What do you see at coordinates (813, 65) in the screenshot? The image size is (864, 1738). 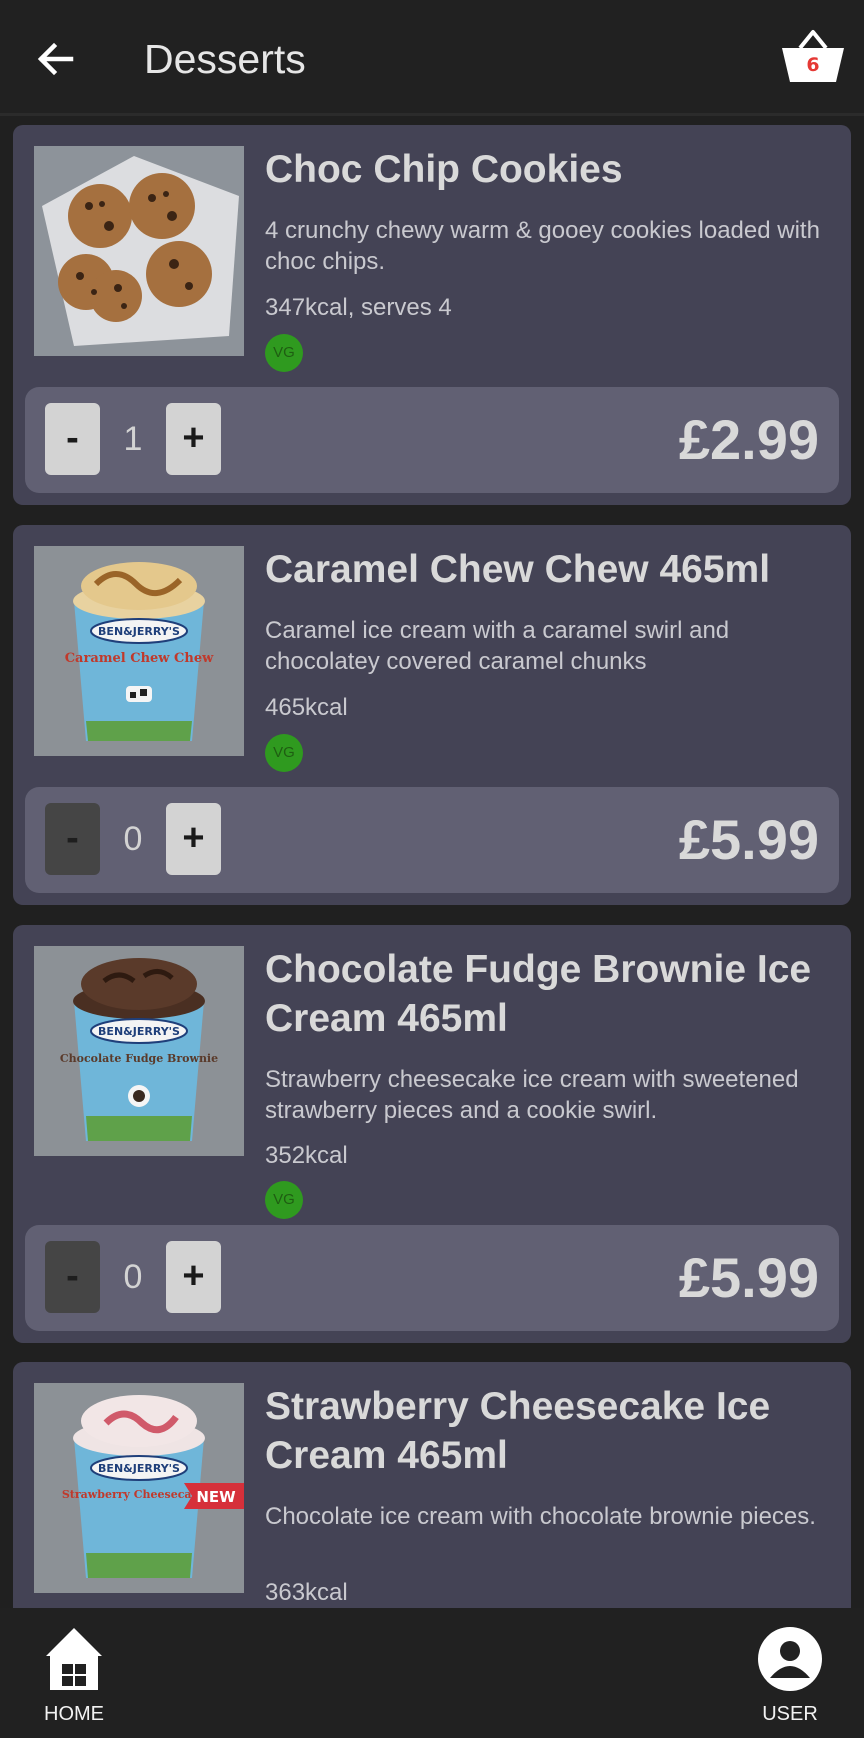 I see `basket-count-badge: 6` at bounding box center [813, 65].